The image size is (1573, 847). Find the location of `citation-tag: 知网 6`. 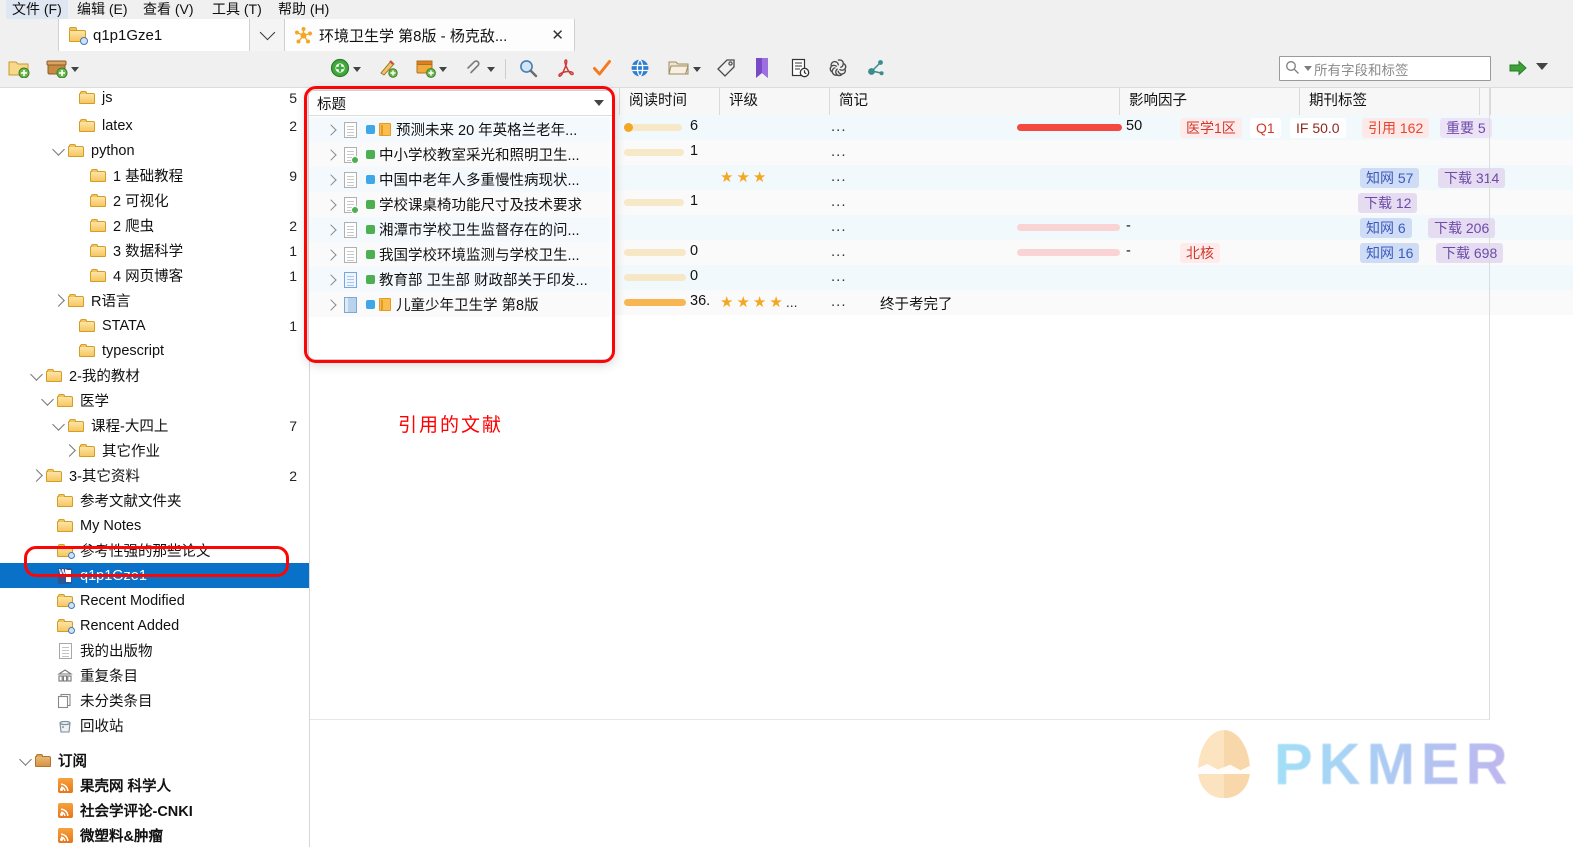

citation-tag: 知网 6 is located at coordinates (1386, 228).